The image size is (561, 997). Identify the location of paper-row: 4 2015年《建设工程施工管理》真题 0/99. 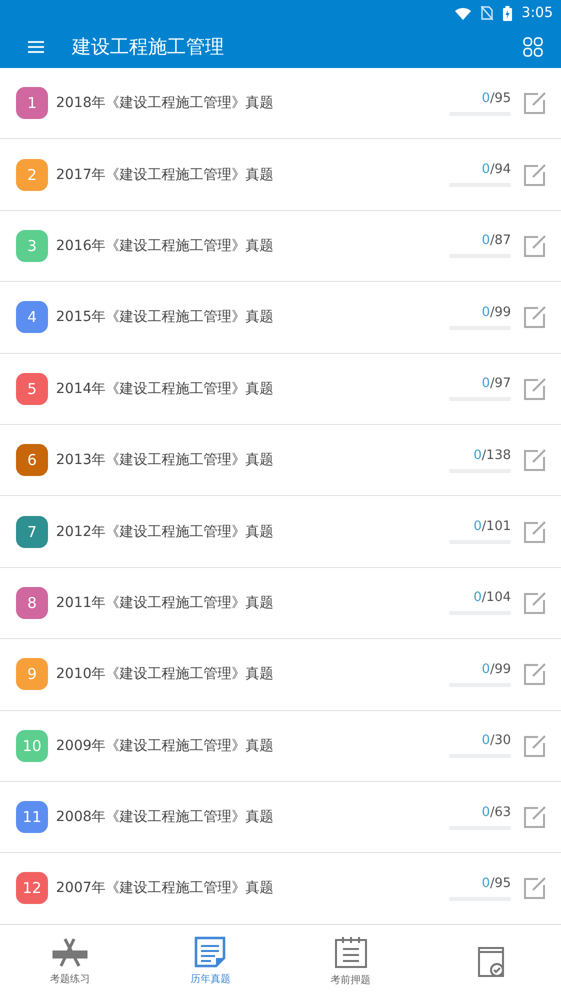
(280, 318).